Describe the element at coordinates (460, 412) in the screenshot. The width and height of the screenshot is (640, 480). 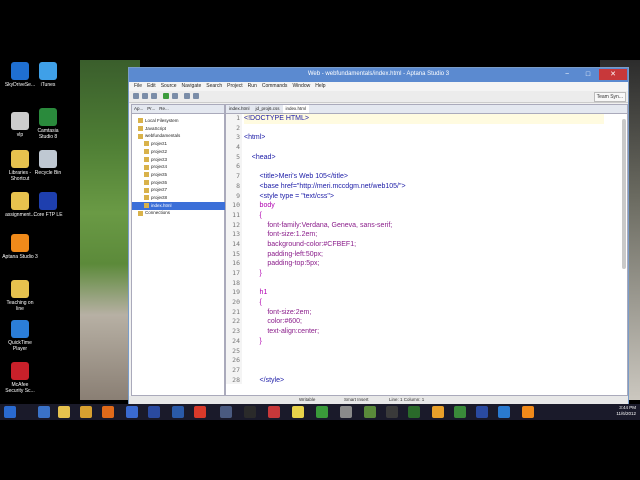
I see `dollar-taskbar-icon` at that location.